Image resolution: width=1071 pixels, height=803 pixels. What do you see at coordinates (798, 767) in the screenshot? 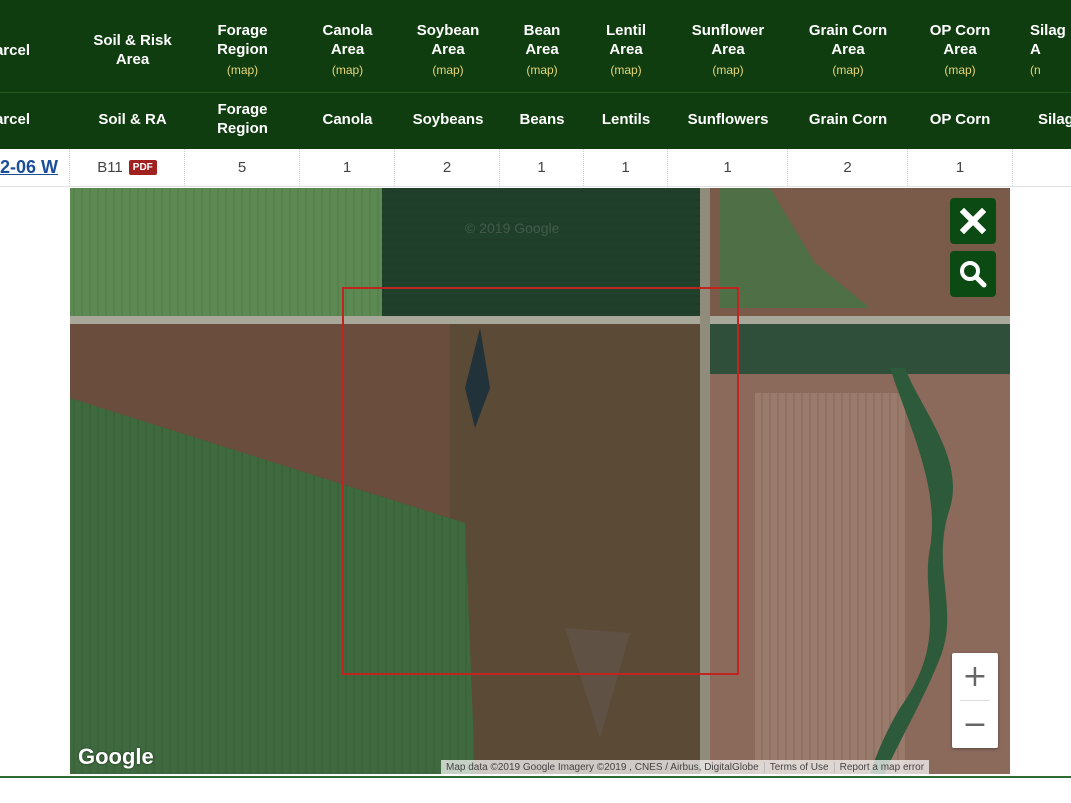
I see `terms-link: Terms of Use` at bounding box center [798, 767].